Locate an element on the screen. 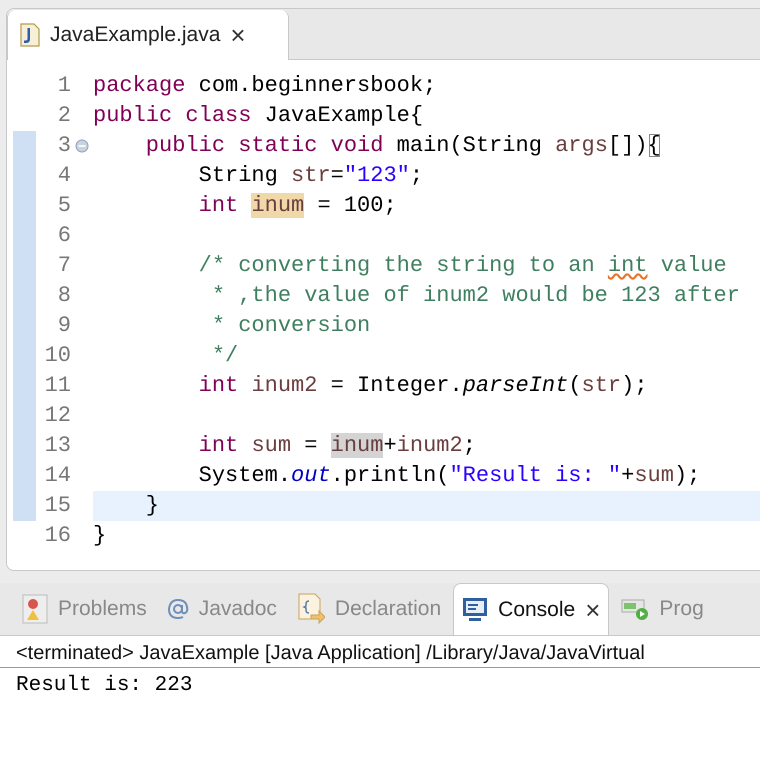 The image size is (760, 784). line-number: 5 is located at coordinates (63, 206).